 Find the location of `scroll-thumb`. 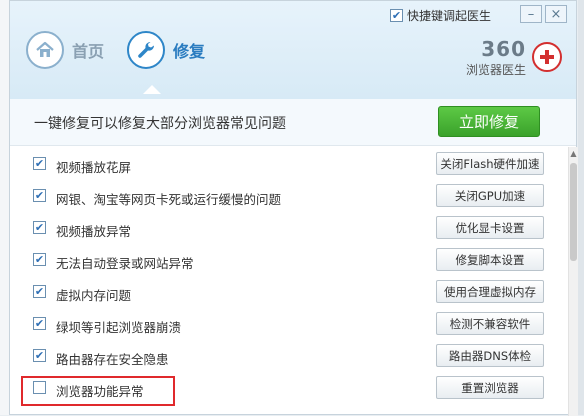

scroll-thumb is located at coordinates (573, 212).